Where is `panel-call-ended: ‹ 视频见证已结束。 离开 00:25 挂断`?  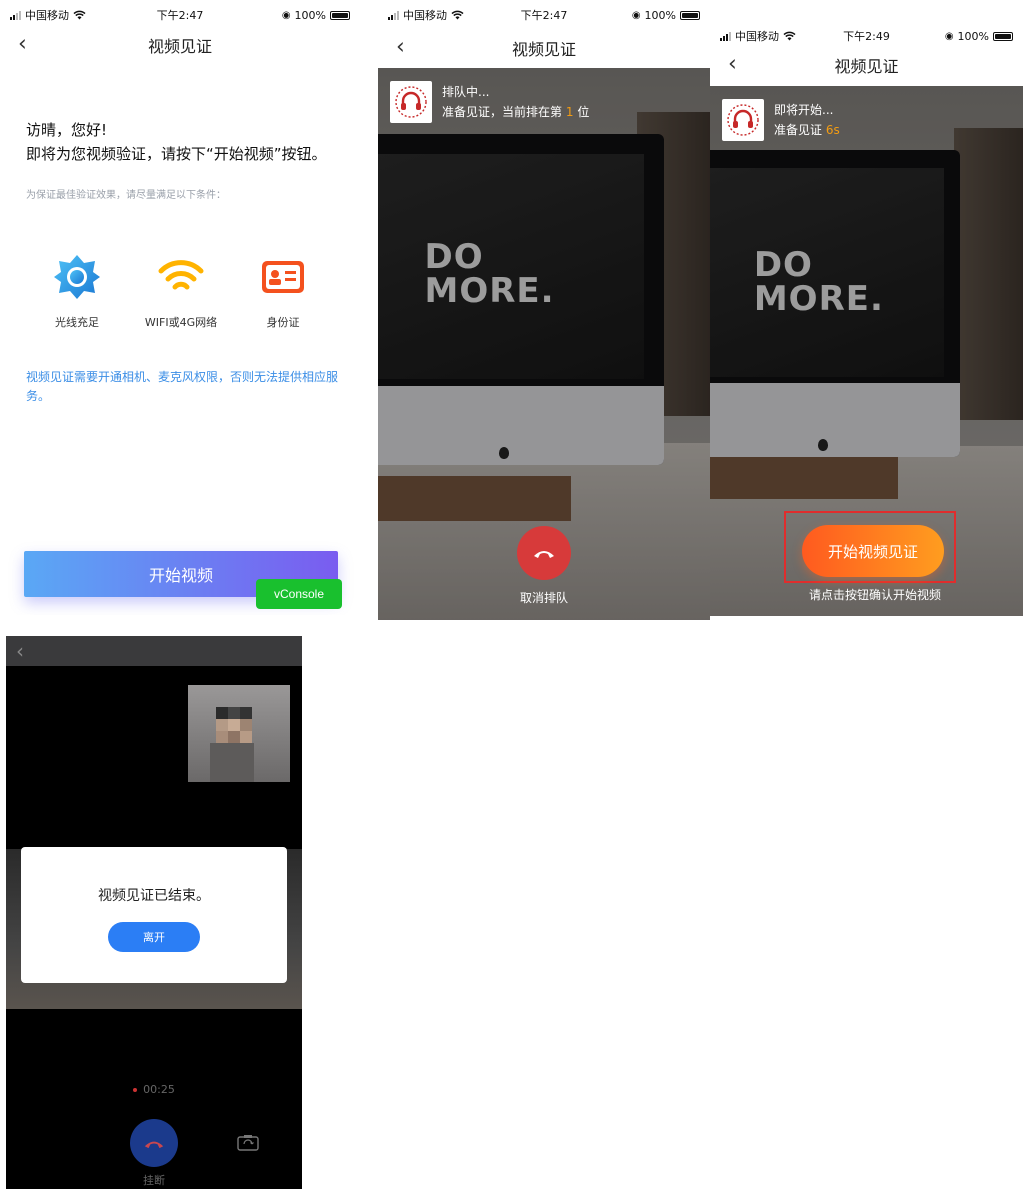 panel-call-ended: ‹ 视频见证已结束。 离开 00:25 挂断 is located at coordinates (154, 912).